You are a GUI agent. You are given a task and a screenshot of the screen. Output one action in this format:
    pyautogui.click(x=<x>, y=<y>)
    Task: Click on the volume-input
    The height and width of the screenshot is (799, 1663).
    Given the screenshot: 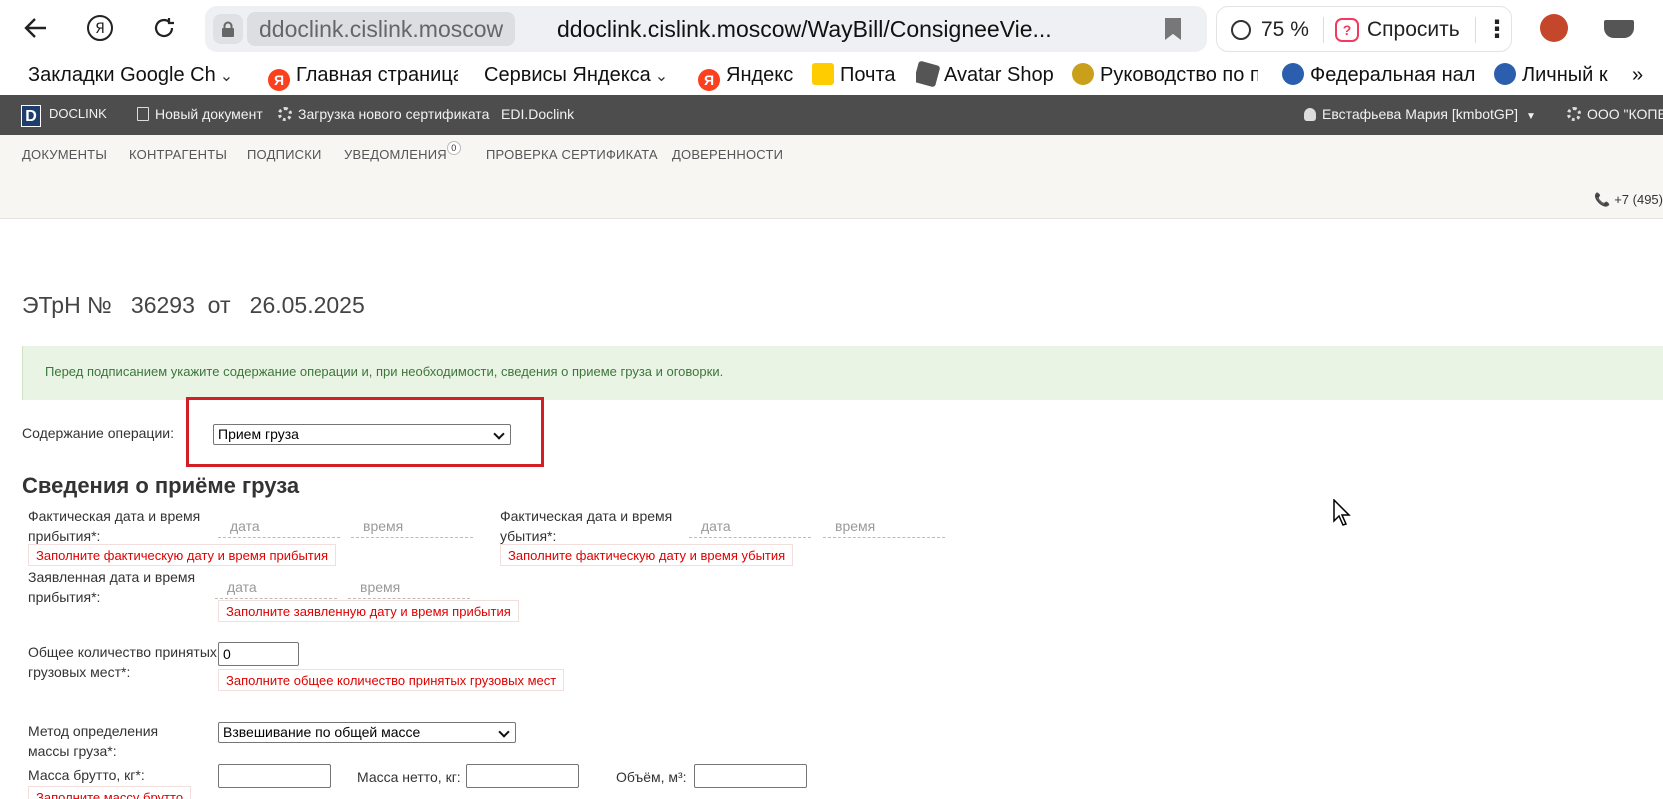 What is the action you would take?
    pyautogui.click(x=750, y=776)
    